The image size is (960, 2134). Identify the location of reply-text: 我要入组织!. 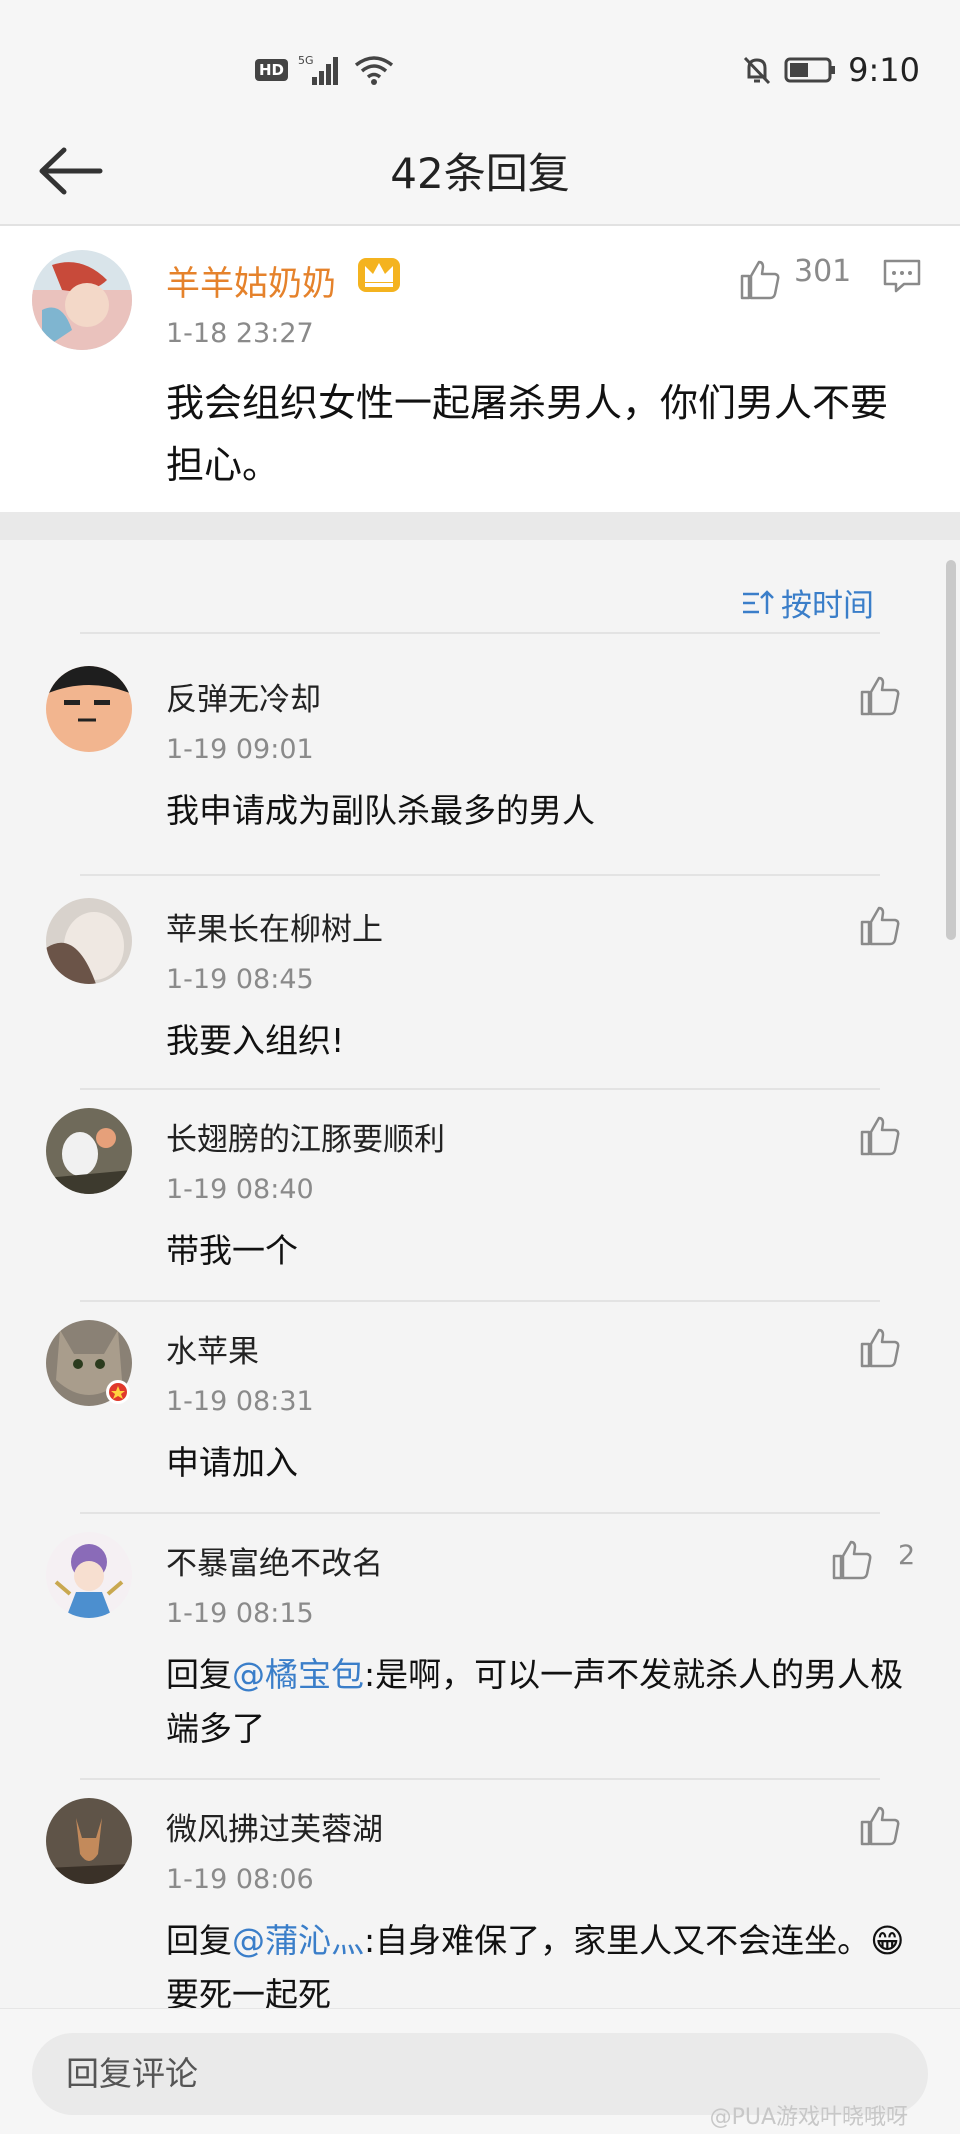
(255, 1040).